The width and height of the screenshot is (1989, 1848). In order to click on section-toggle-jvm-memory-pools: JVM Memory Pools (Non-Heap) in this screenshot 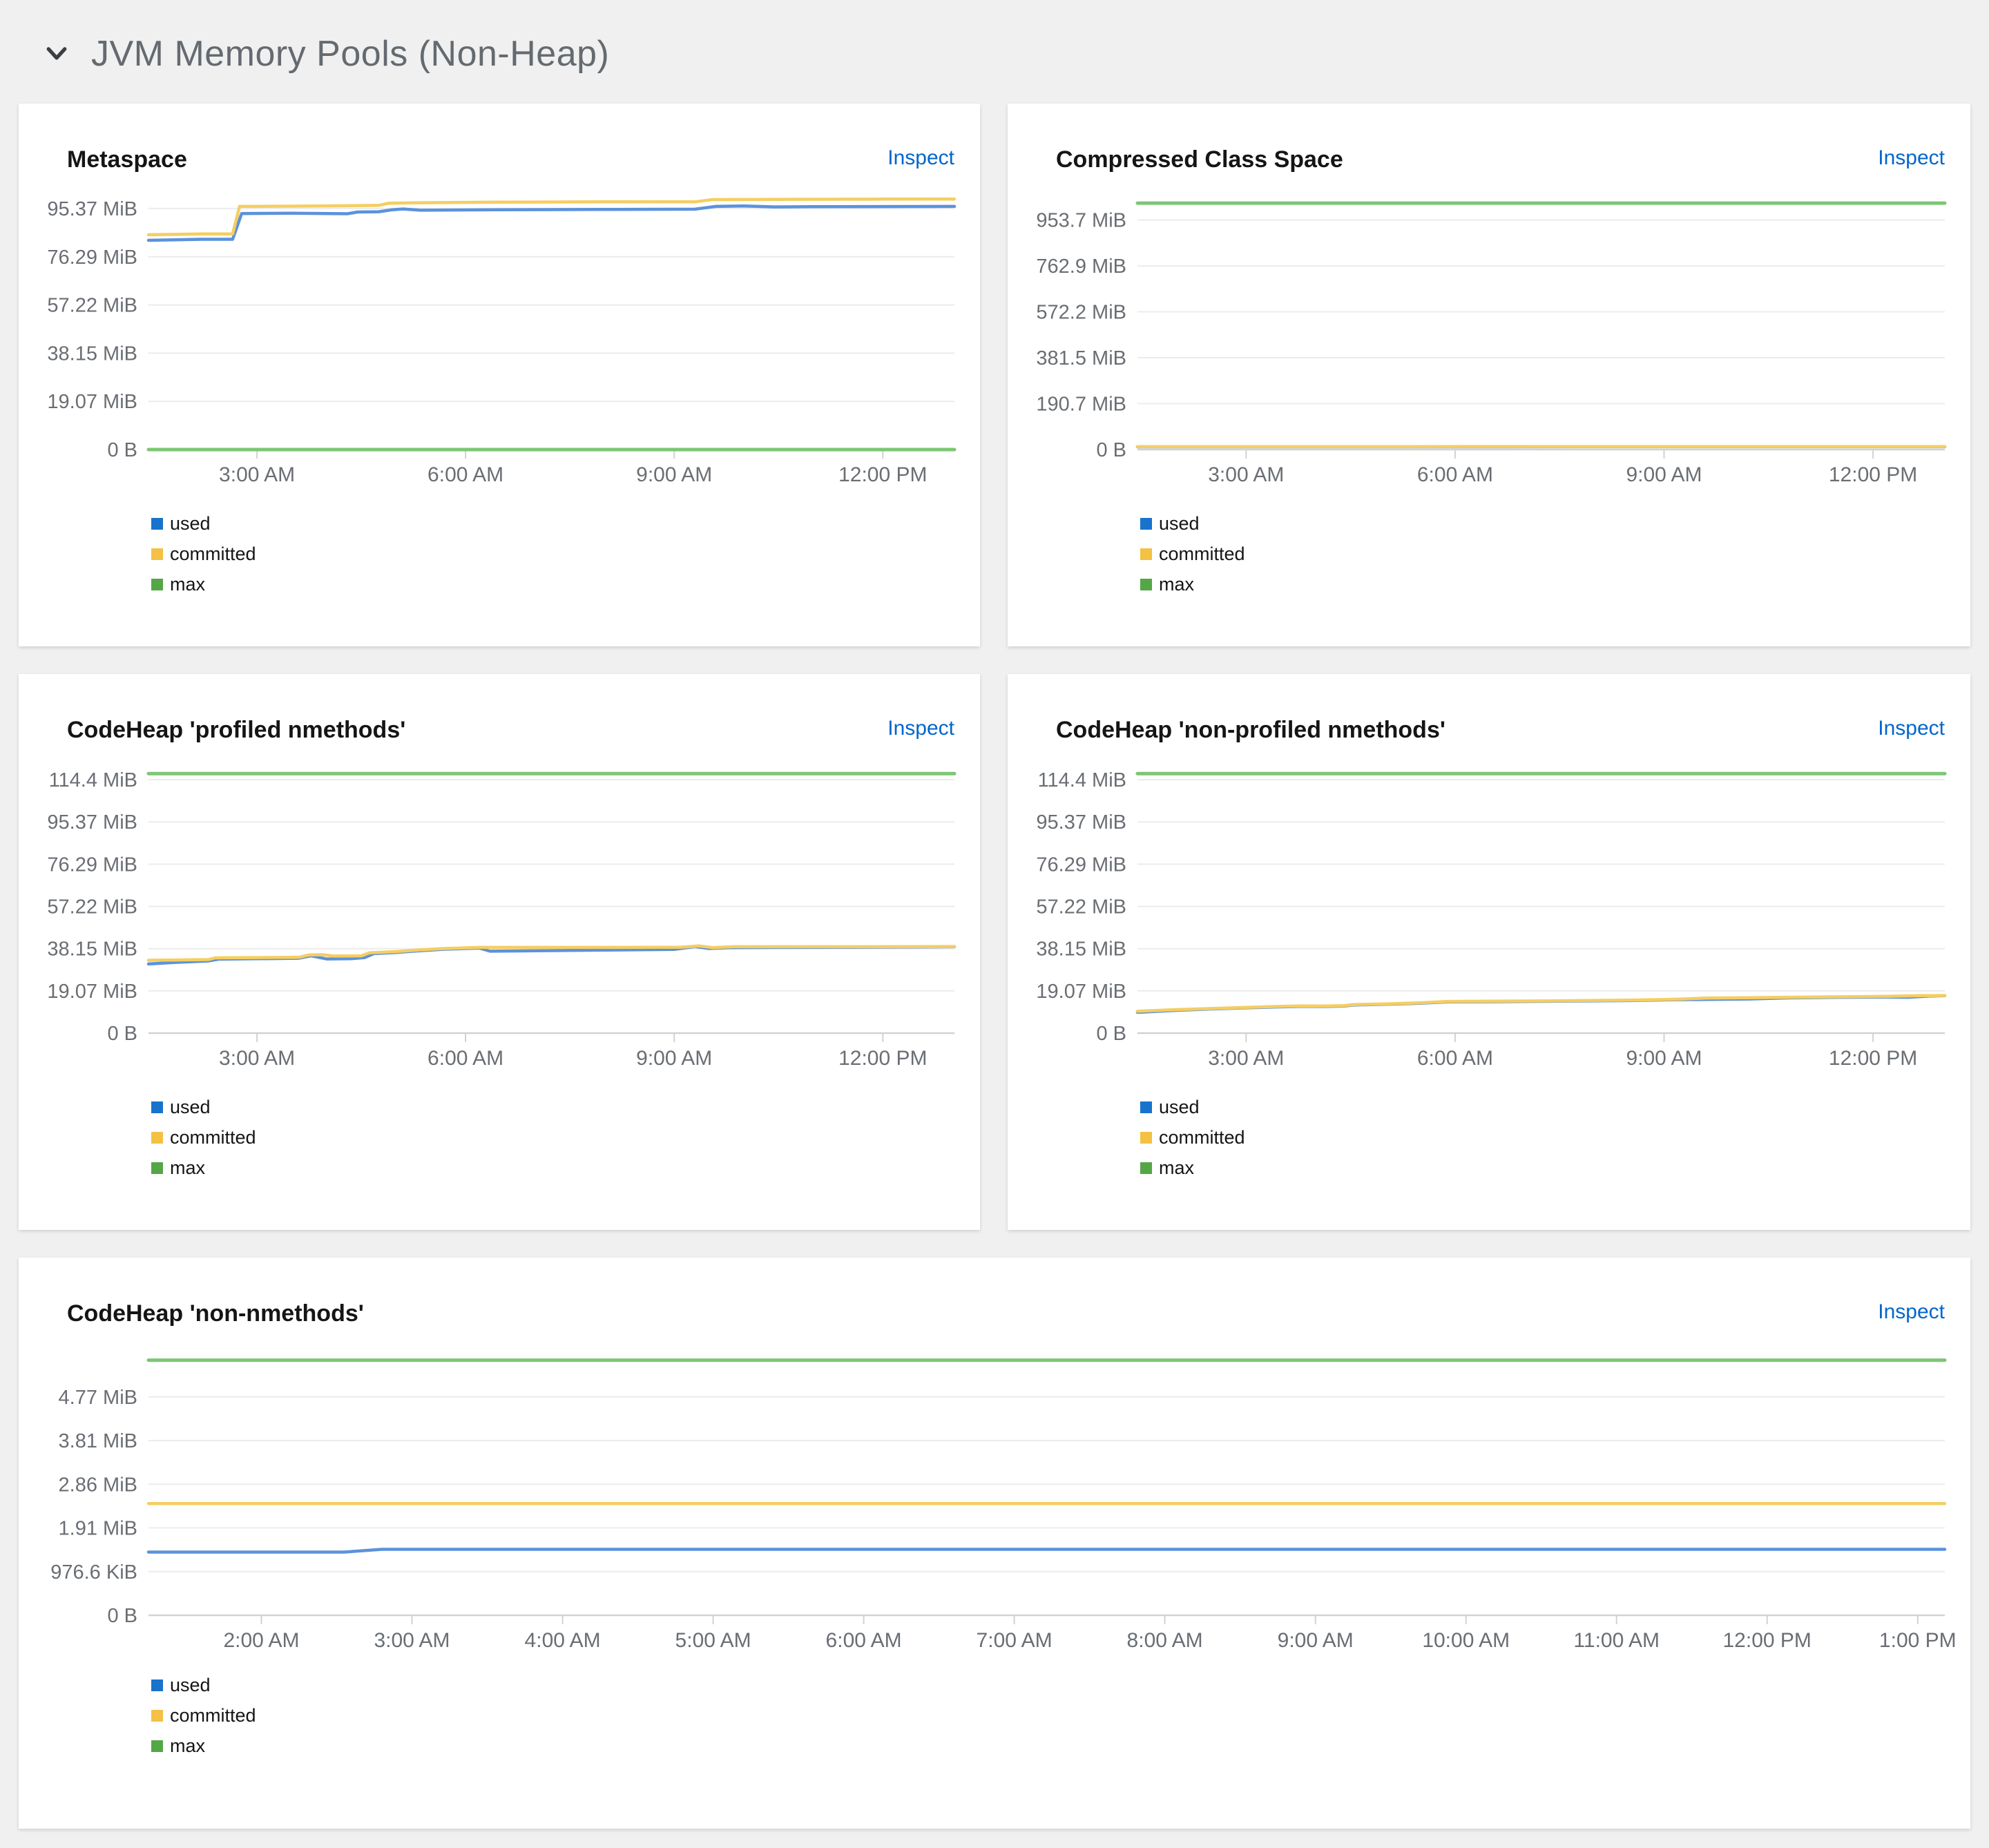, I will do `click(326, 54)`.